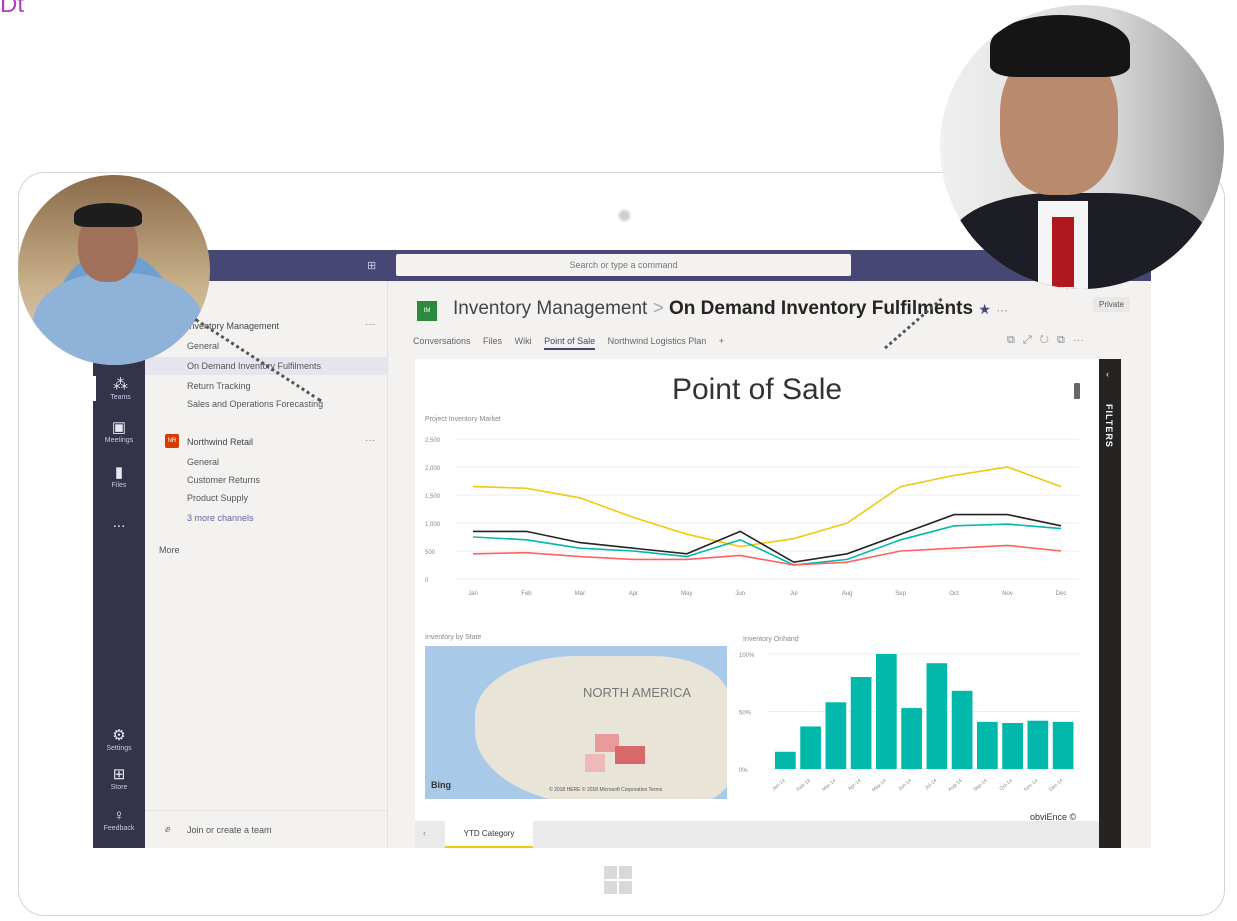 The image size is (1237, 921). Describe the element at coordinates (1056, 785) in the screenshot. I see `x-tick-label: Dec-14` at that location.